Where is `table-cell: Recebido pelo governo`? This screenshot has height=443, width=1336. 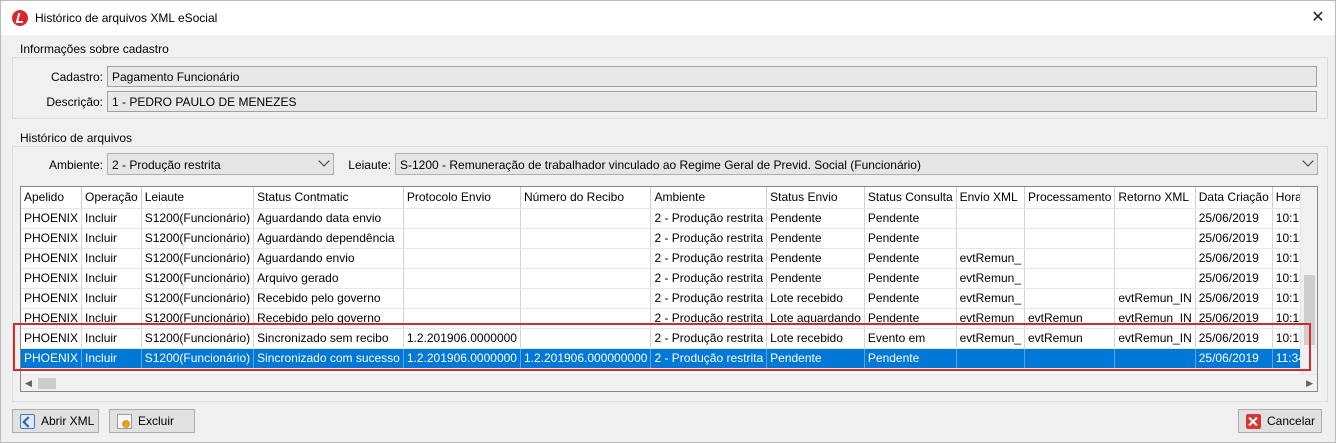 table-cell: Recebido pelo governo is located at coordinates (328, 298).